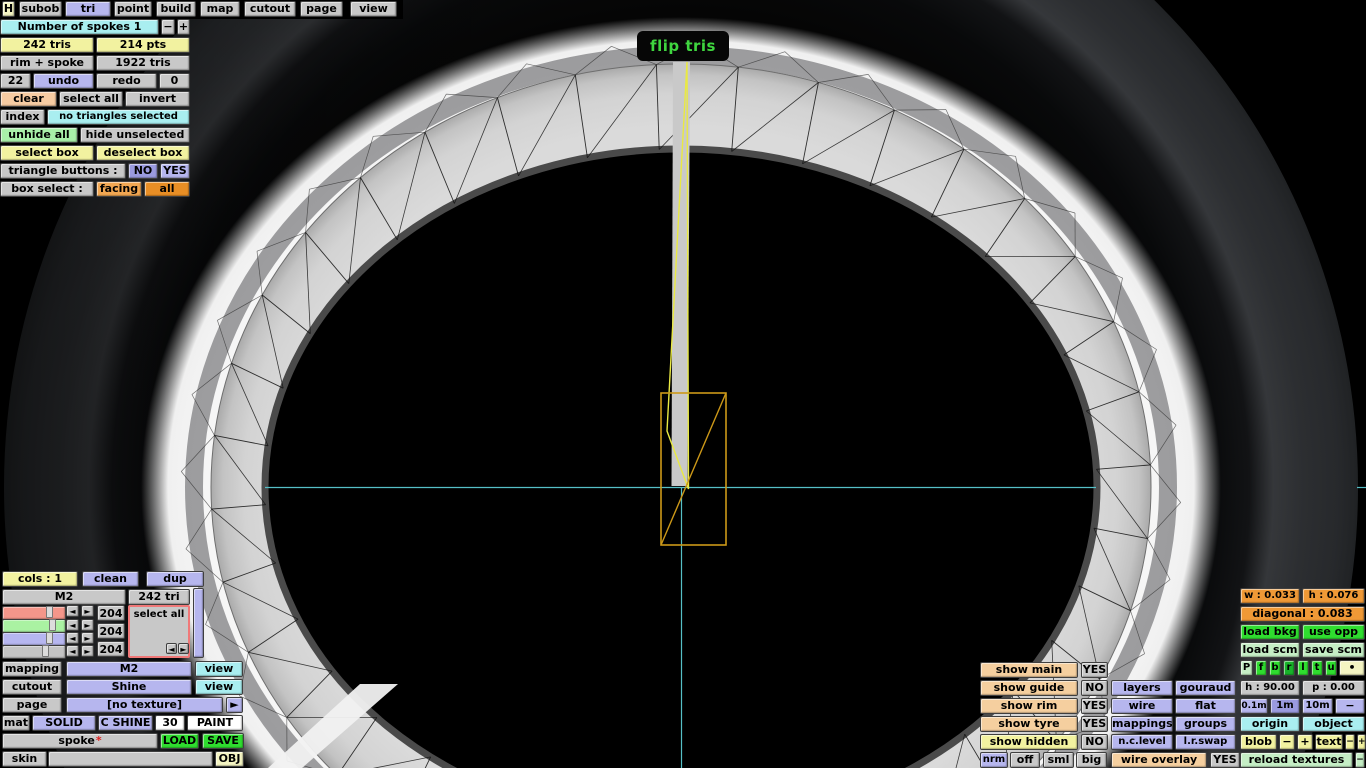 The width and height of the screenshot is (1366, 768). What do you see at coordinates (32, 705) in the screenshot?
I see `page-label: page` at bounding box center [32, 705].